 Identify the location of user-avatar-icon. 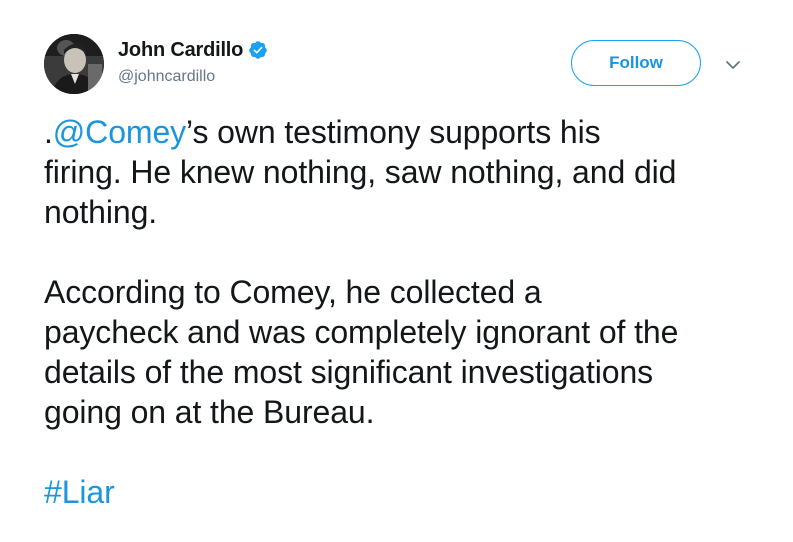
(74, 64).